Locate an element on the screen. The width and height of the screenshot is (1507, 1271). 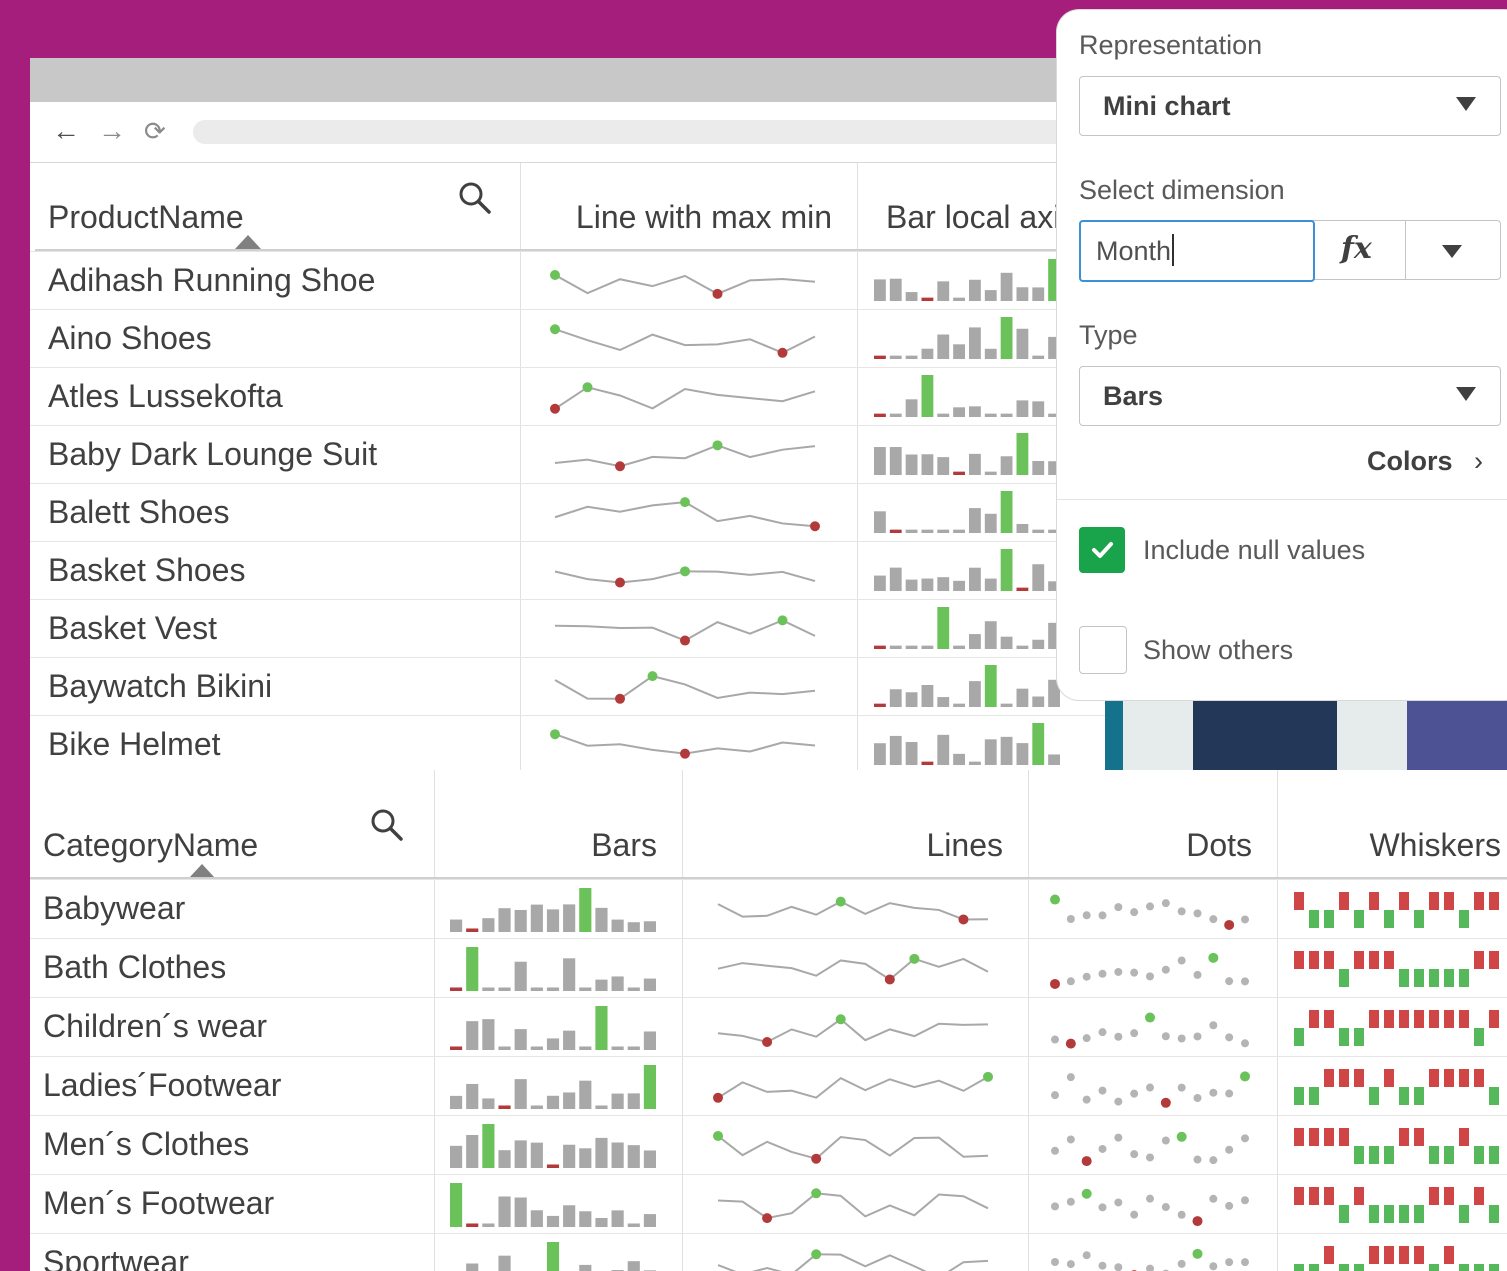
include-null-checkbox is located at coordinates (1102, 550).